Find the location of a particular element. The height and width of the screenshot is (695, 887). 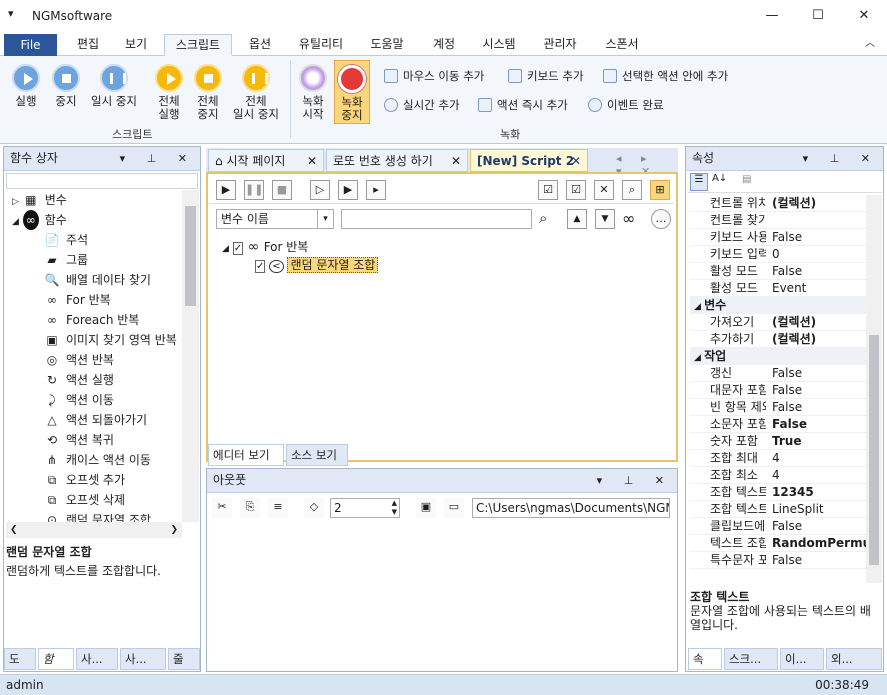

sort-alpha-icon: A↓ is located at coordinates (719, 178).